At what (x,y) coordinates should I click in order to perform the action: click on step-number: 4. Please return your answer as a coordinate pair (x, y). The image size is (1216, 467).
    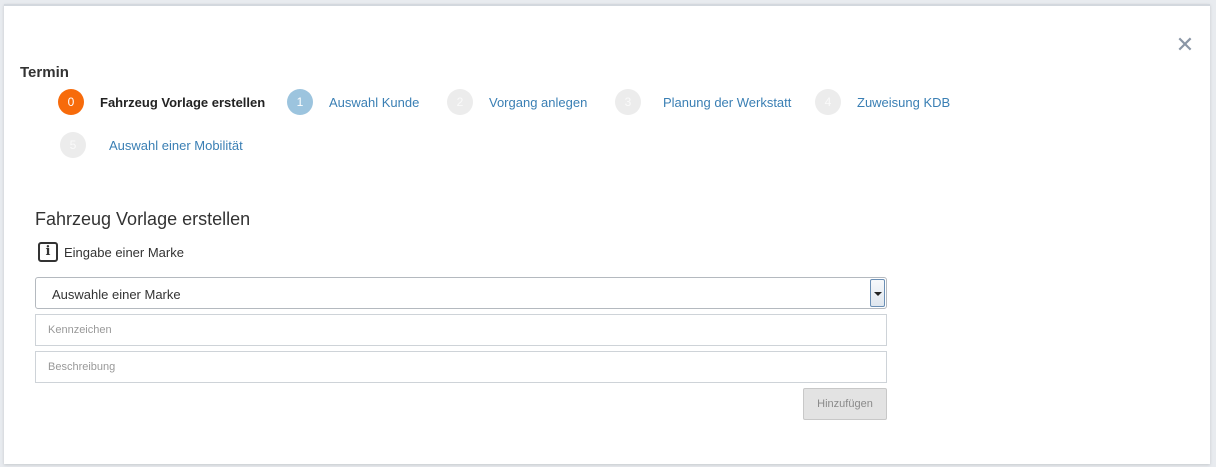
    Looking at the image, I should click on (828, 102).